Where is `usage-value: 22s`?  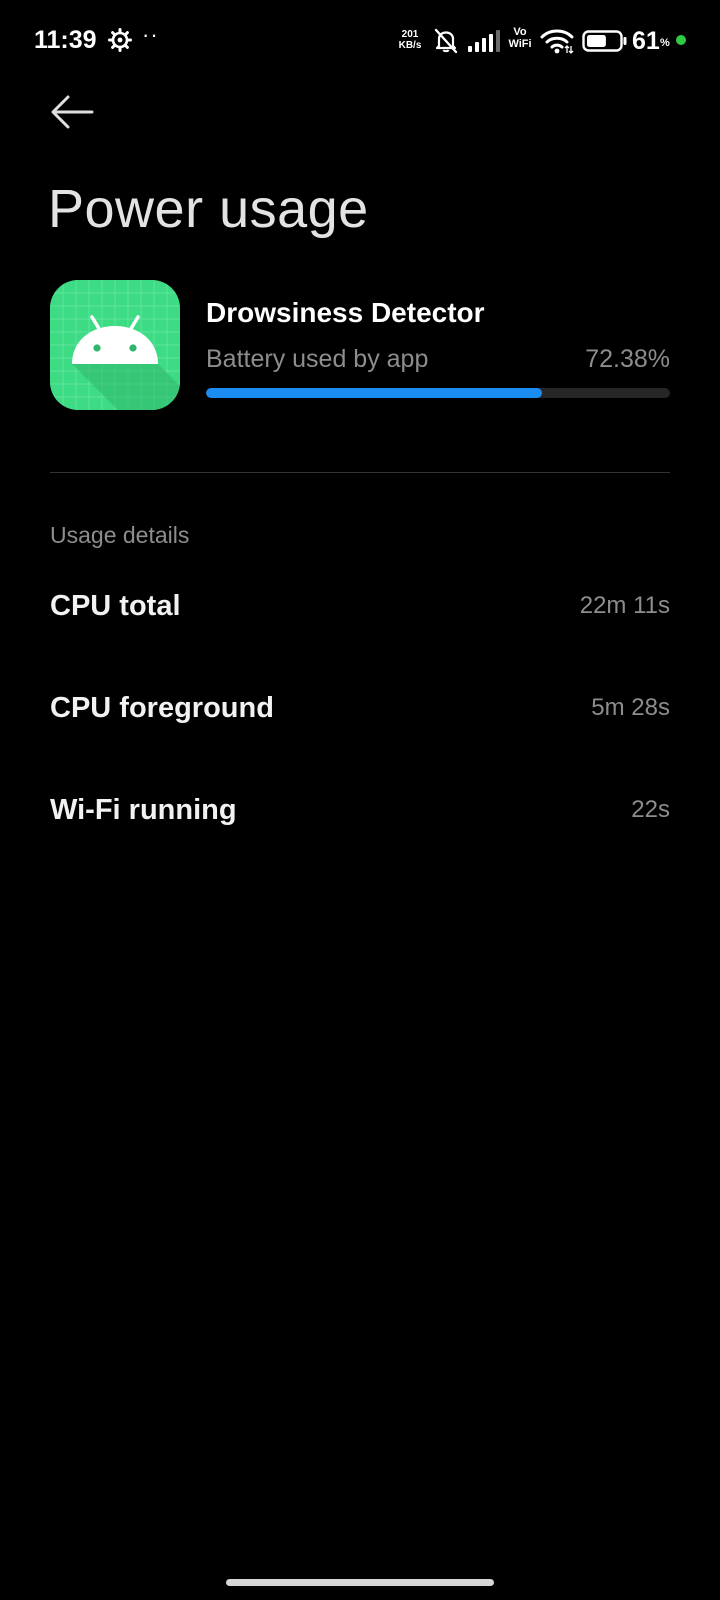
usage-value: 22s is located at coordinates (650, 809).